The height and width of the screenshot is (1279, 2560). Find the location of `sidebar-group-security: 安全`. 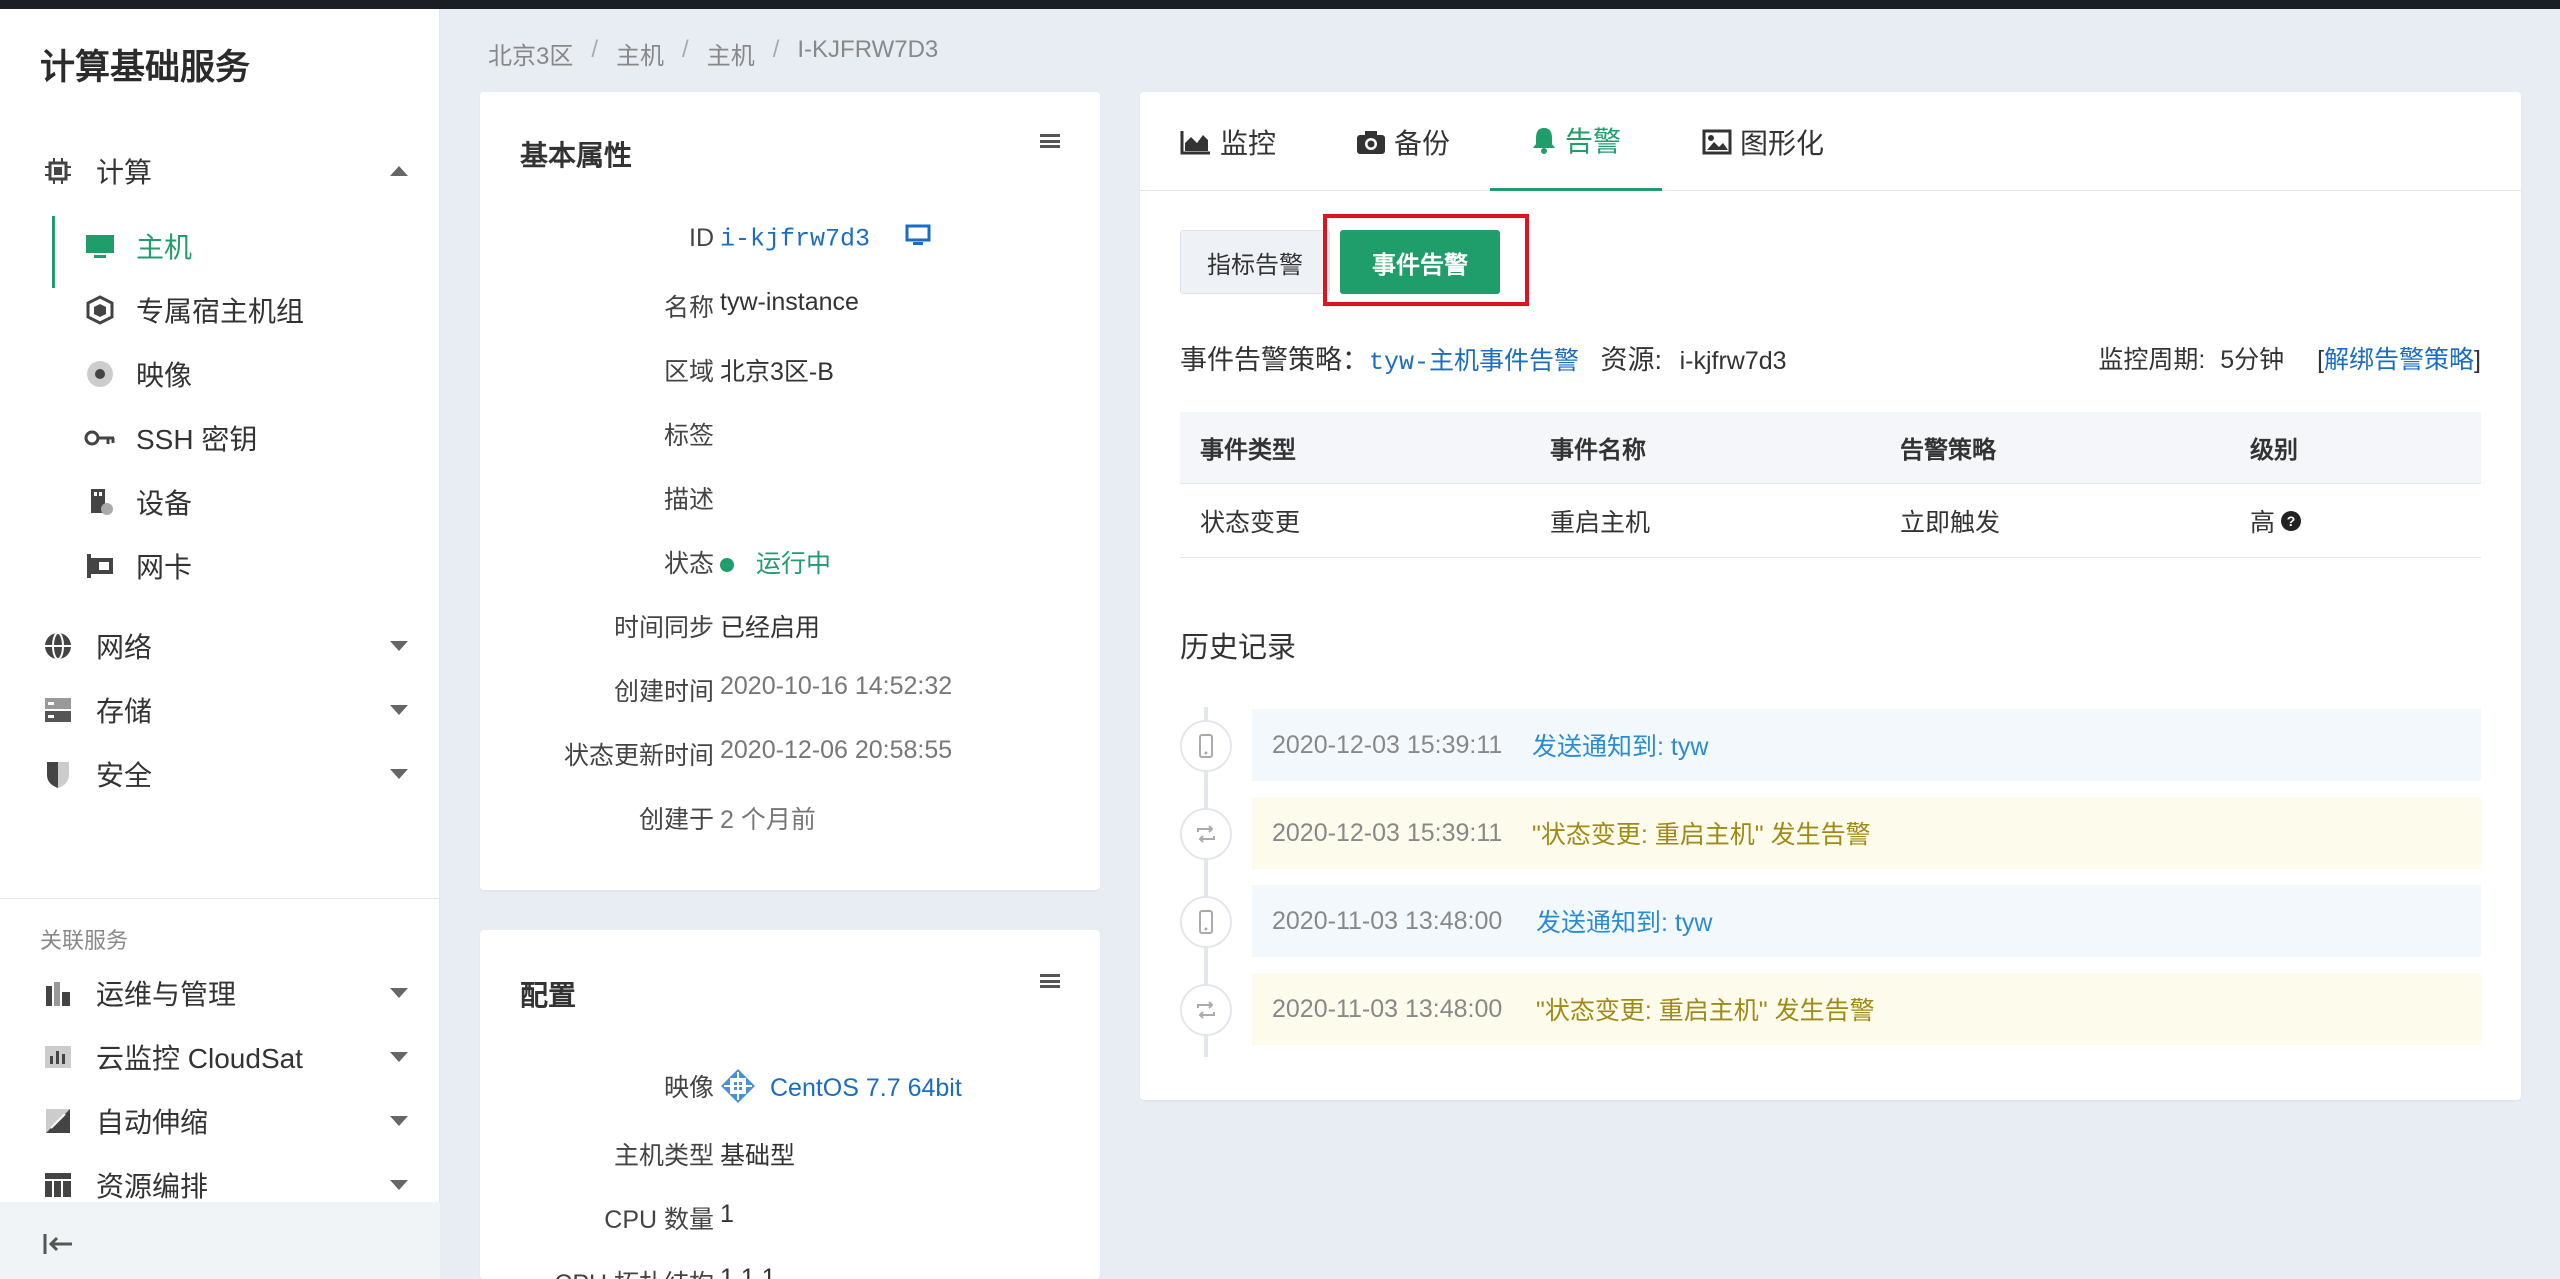

sidebar-group-security: 安全 is located at coordinates (220, 774).